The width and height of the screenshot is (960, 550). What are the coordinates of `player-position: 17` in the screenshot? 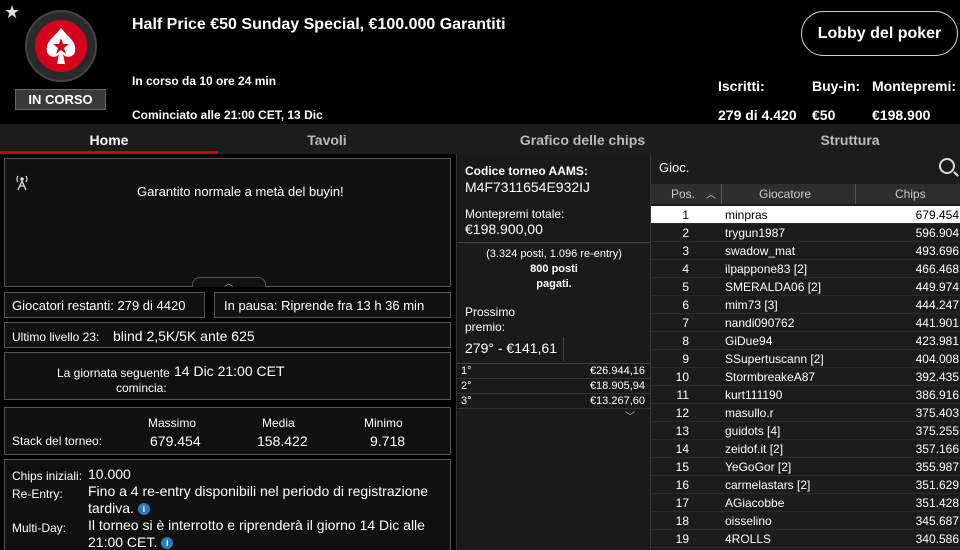 It's located at (682, 503).